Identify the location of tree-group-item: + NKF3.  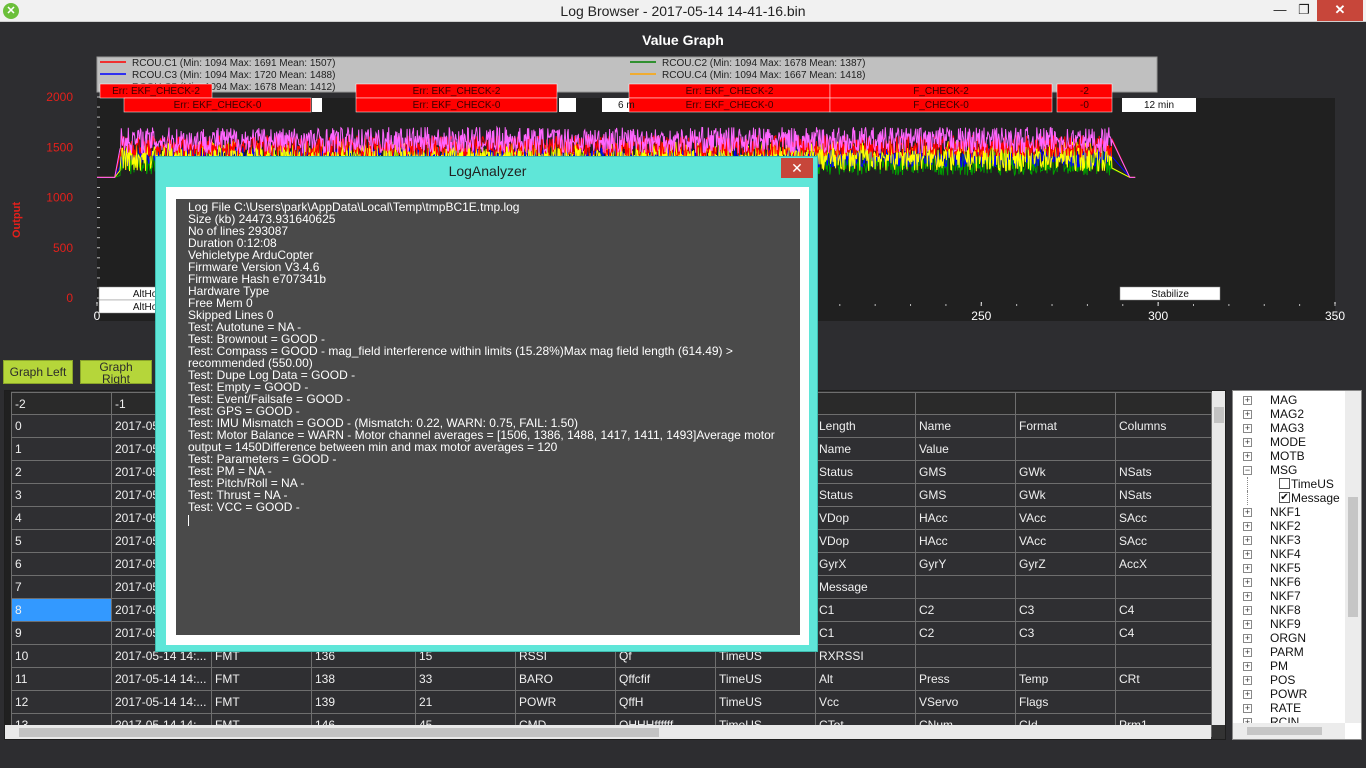
(1289, 540).